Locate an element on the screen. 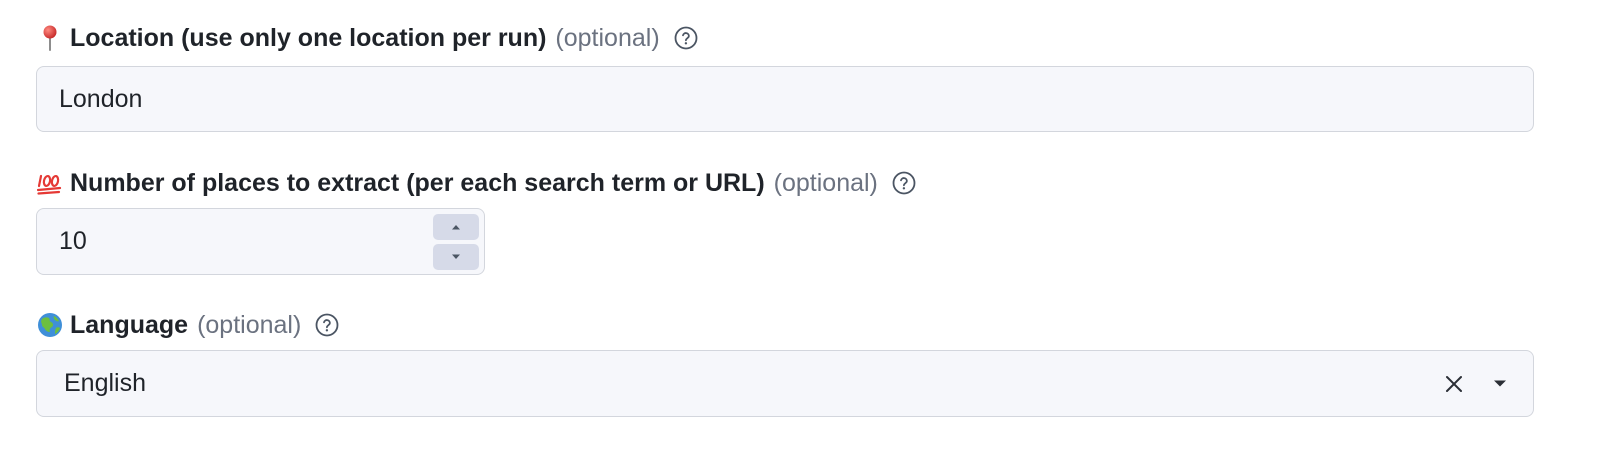 The image size is (1600, 451). language-label-row: Language (optional) is located at coordinates (188, 325).